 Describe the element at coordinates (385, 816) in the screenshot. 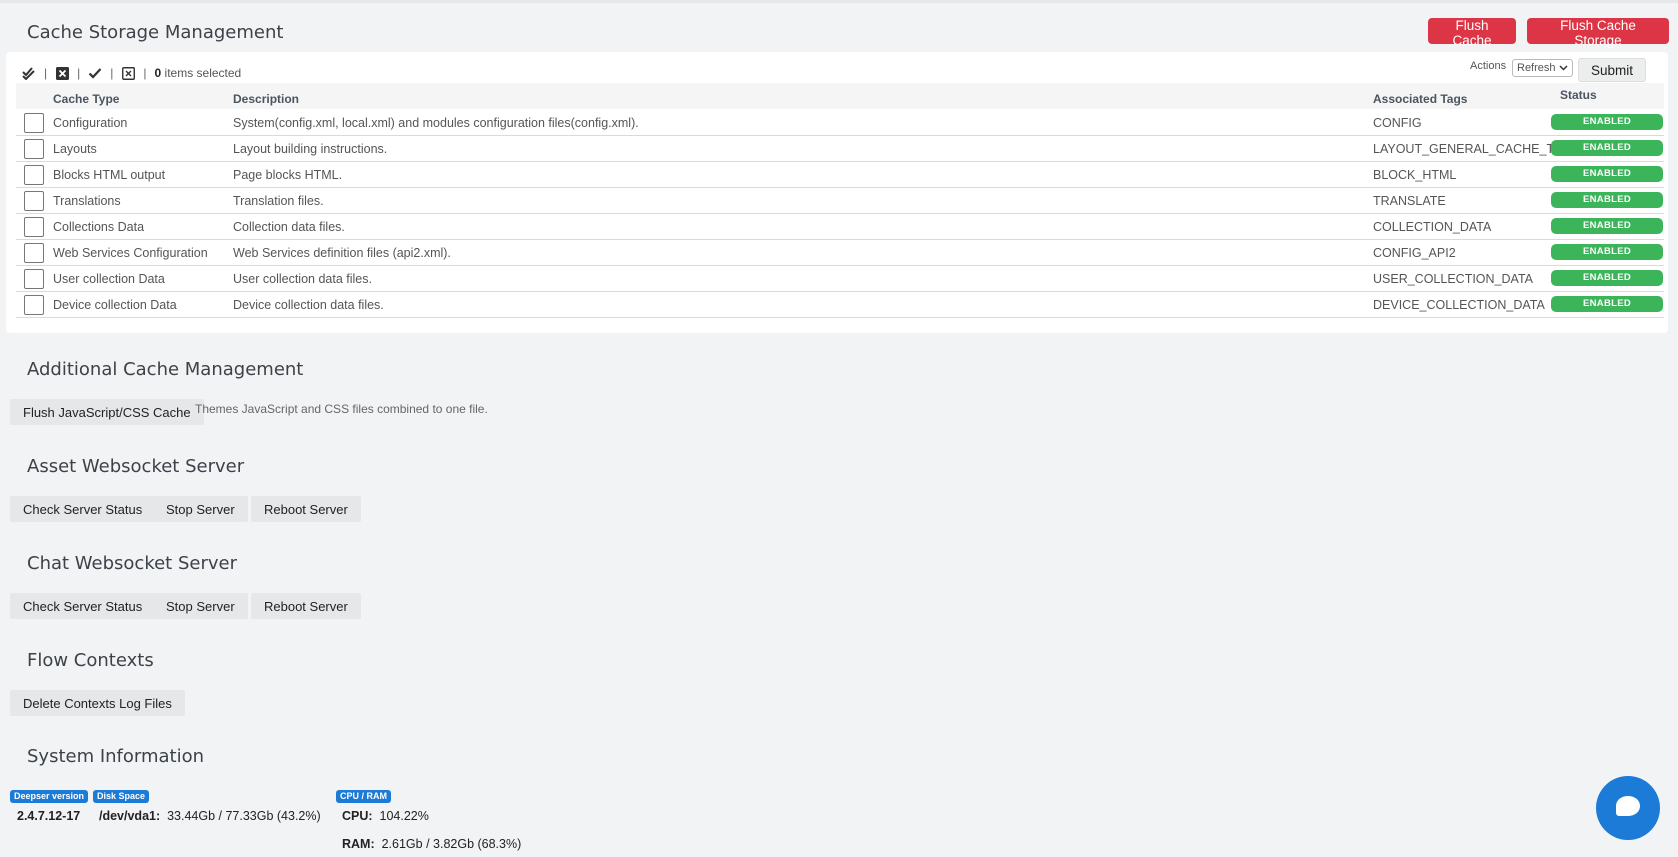

I see `cpu-value: CPU: 104.22%` at that location.